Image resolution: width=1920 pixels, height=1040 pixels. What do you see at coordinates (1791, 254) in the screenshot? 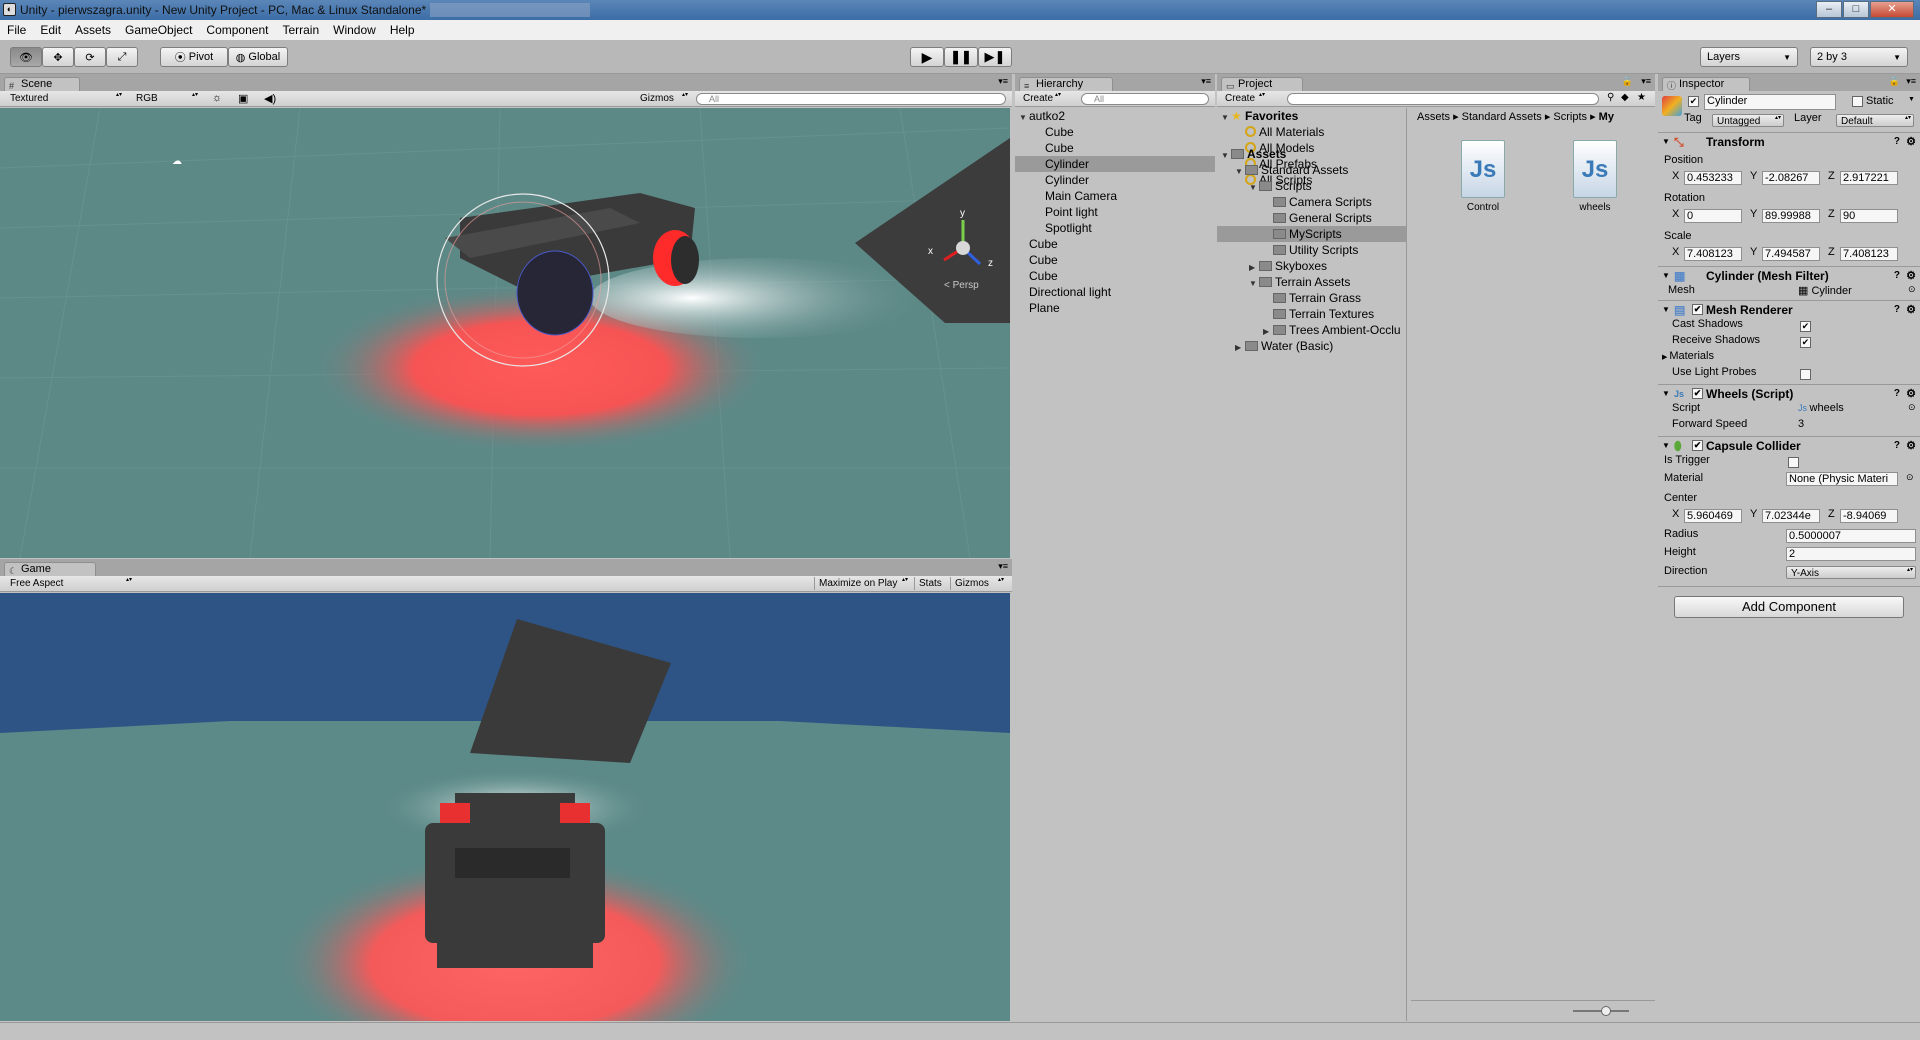
I see `scale-y-field: 7.494587` at bounding box center [1791, 254].